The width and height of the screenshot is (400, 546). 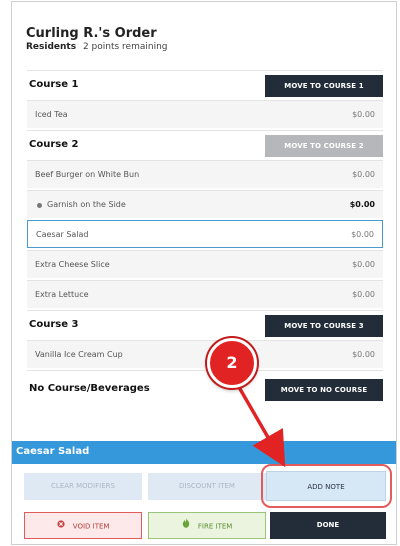 What do you see at coordinates (324, 326) in the screenshot?
I see `move-to-course-3-button: MOVE TO COURSE 3` at bounding box center [324, 326].